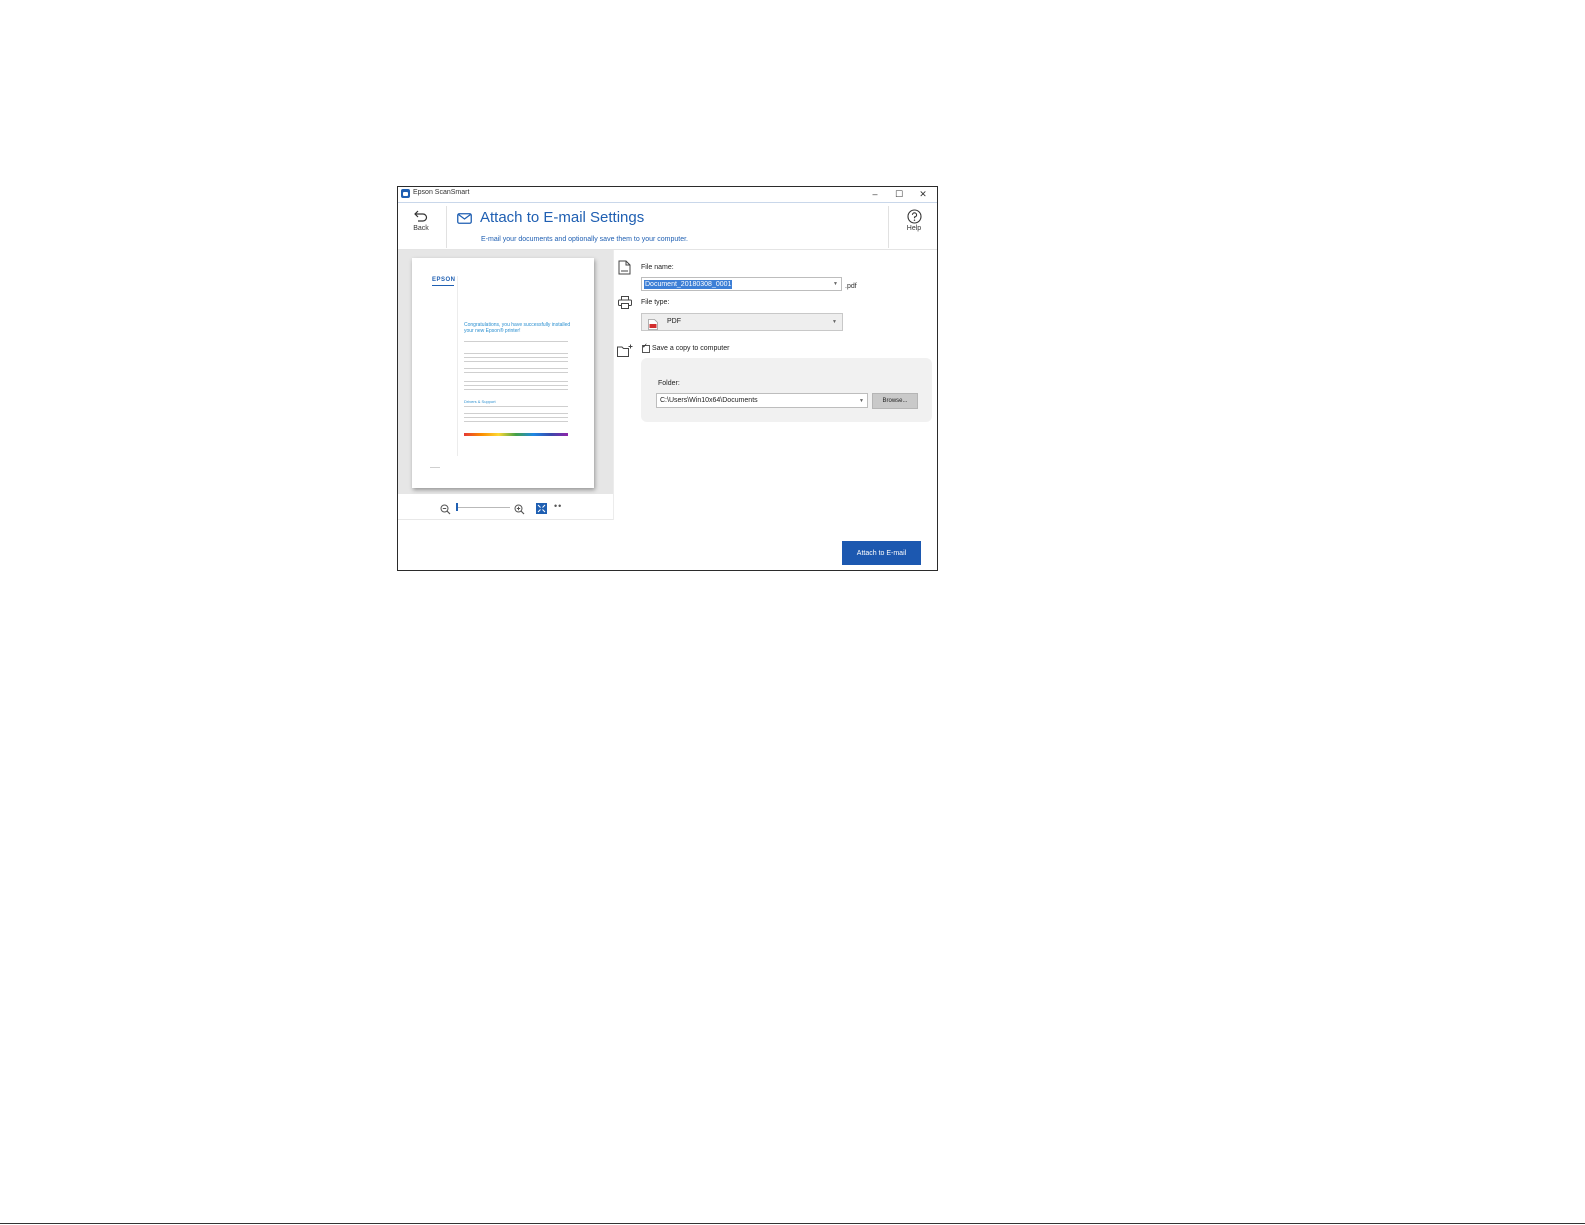 This screenshot has width=1585, height=1225. What do you see at coordinates (690, 348) in the screenshot?
I see `save-copy-label: Save a copy to computer` at bounding box center [690, 348].